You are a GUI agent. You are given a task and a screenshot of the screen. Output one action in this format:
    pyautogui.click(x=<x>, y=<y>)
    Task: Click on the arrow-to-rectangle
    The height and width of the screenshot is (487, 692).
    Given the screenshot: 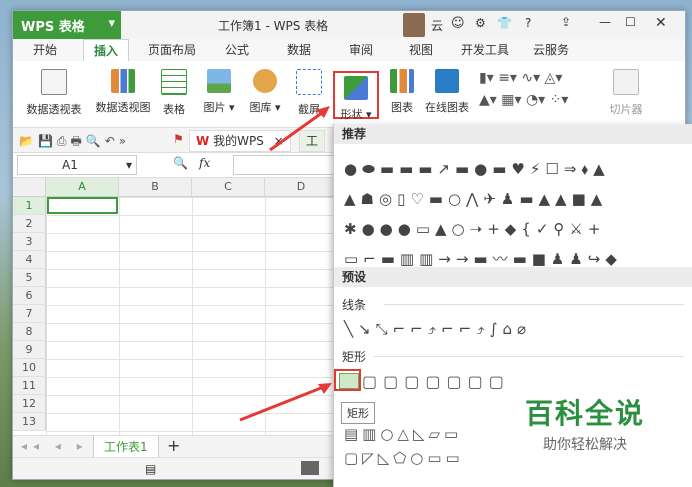 What is the action you would take?
    pyautogui.click(x=283, y=403)
    